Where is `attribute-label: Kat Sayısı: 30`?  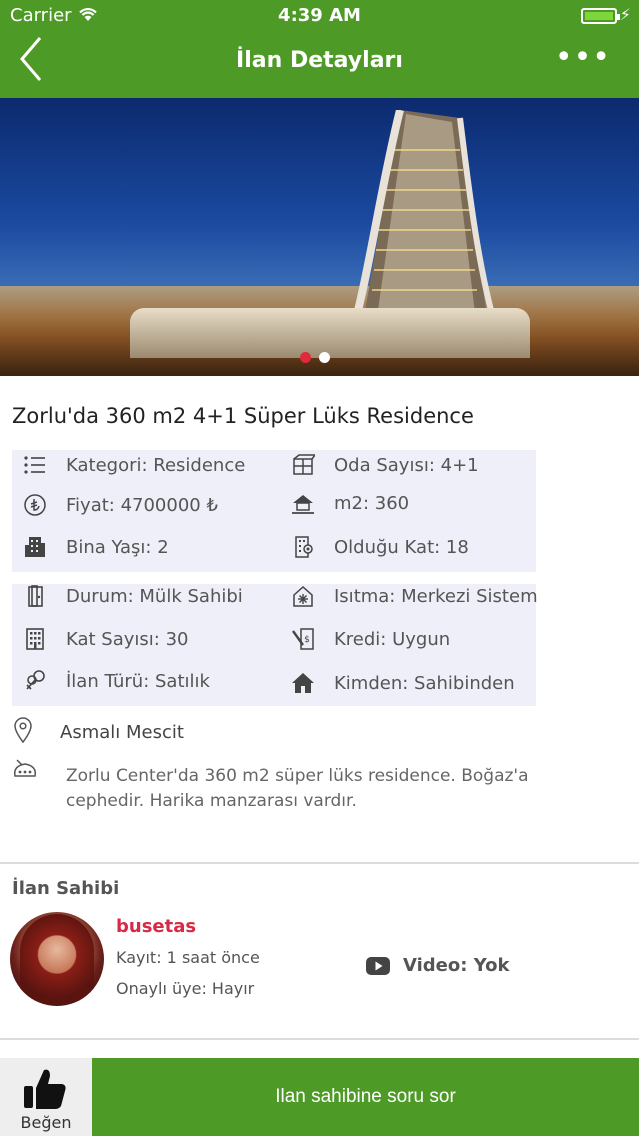 attribute-label: Kat Sayısı: 30 is located at coordinates (127, 639).